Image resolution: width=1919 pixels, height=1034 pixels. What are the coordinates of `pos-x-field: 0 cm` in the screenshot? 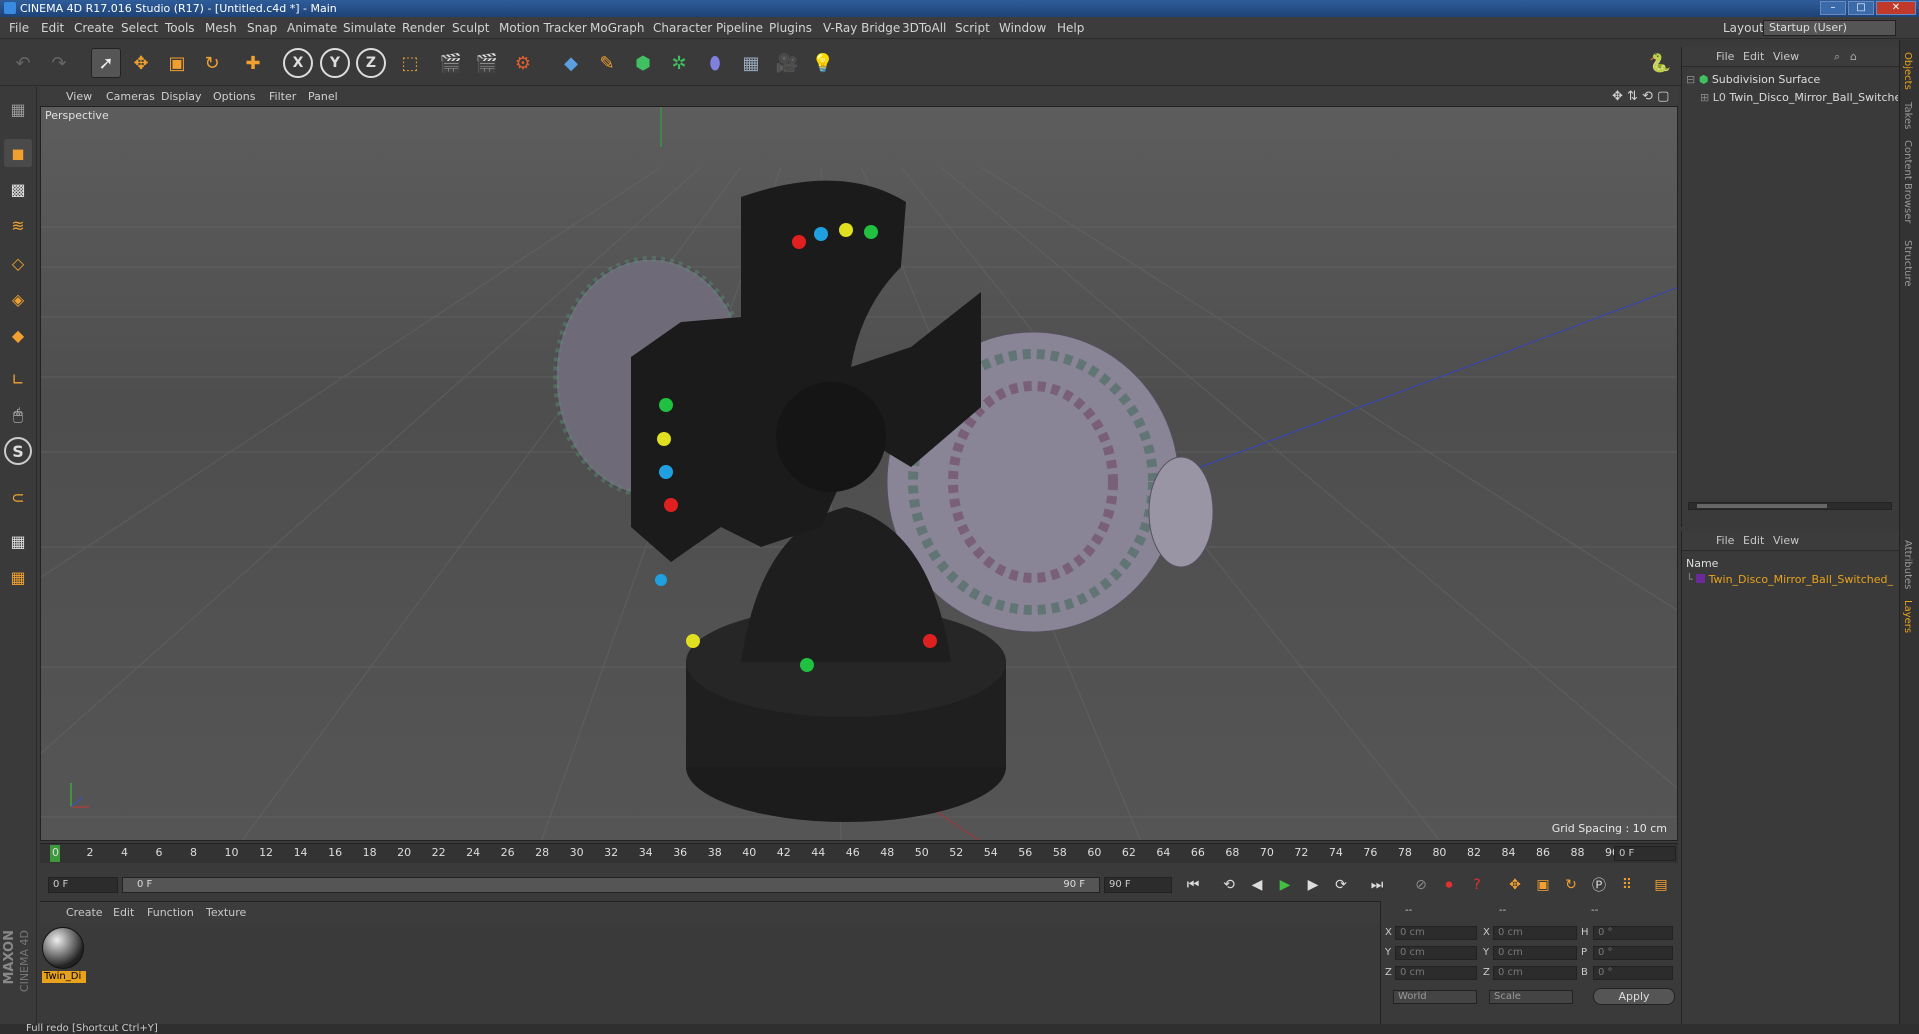 It's located at (1436, 933).